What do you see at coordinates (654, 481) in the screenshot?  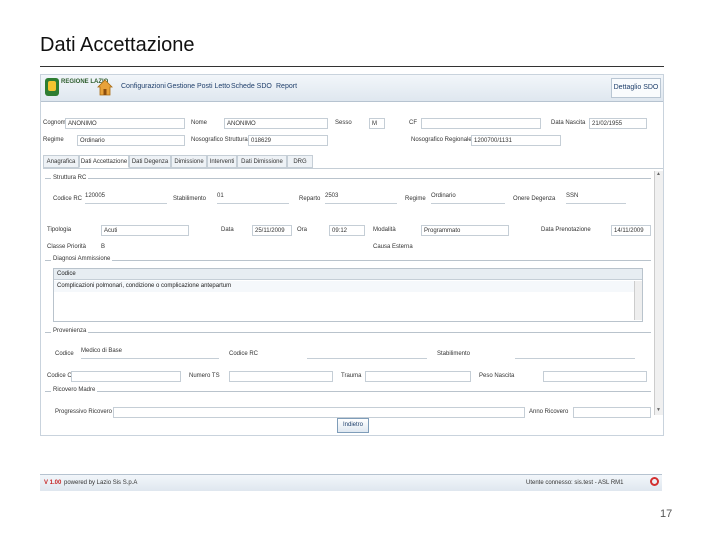 I see `logout-power-icon` at bounding box center [654, 481].